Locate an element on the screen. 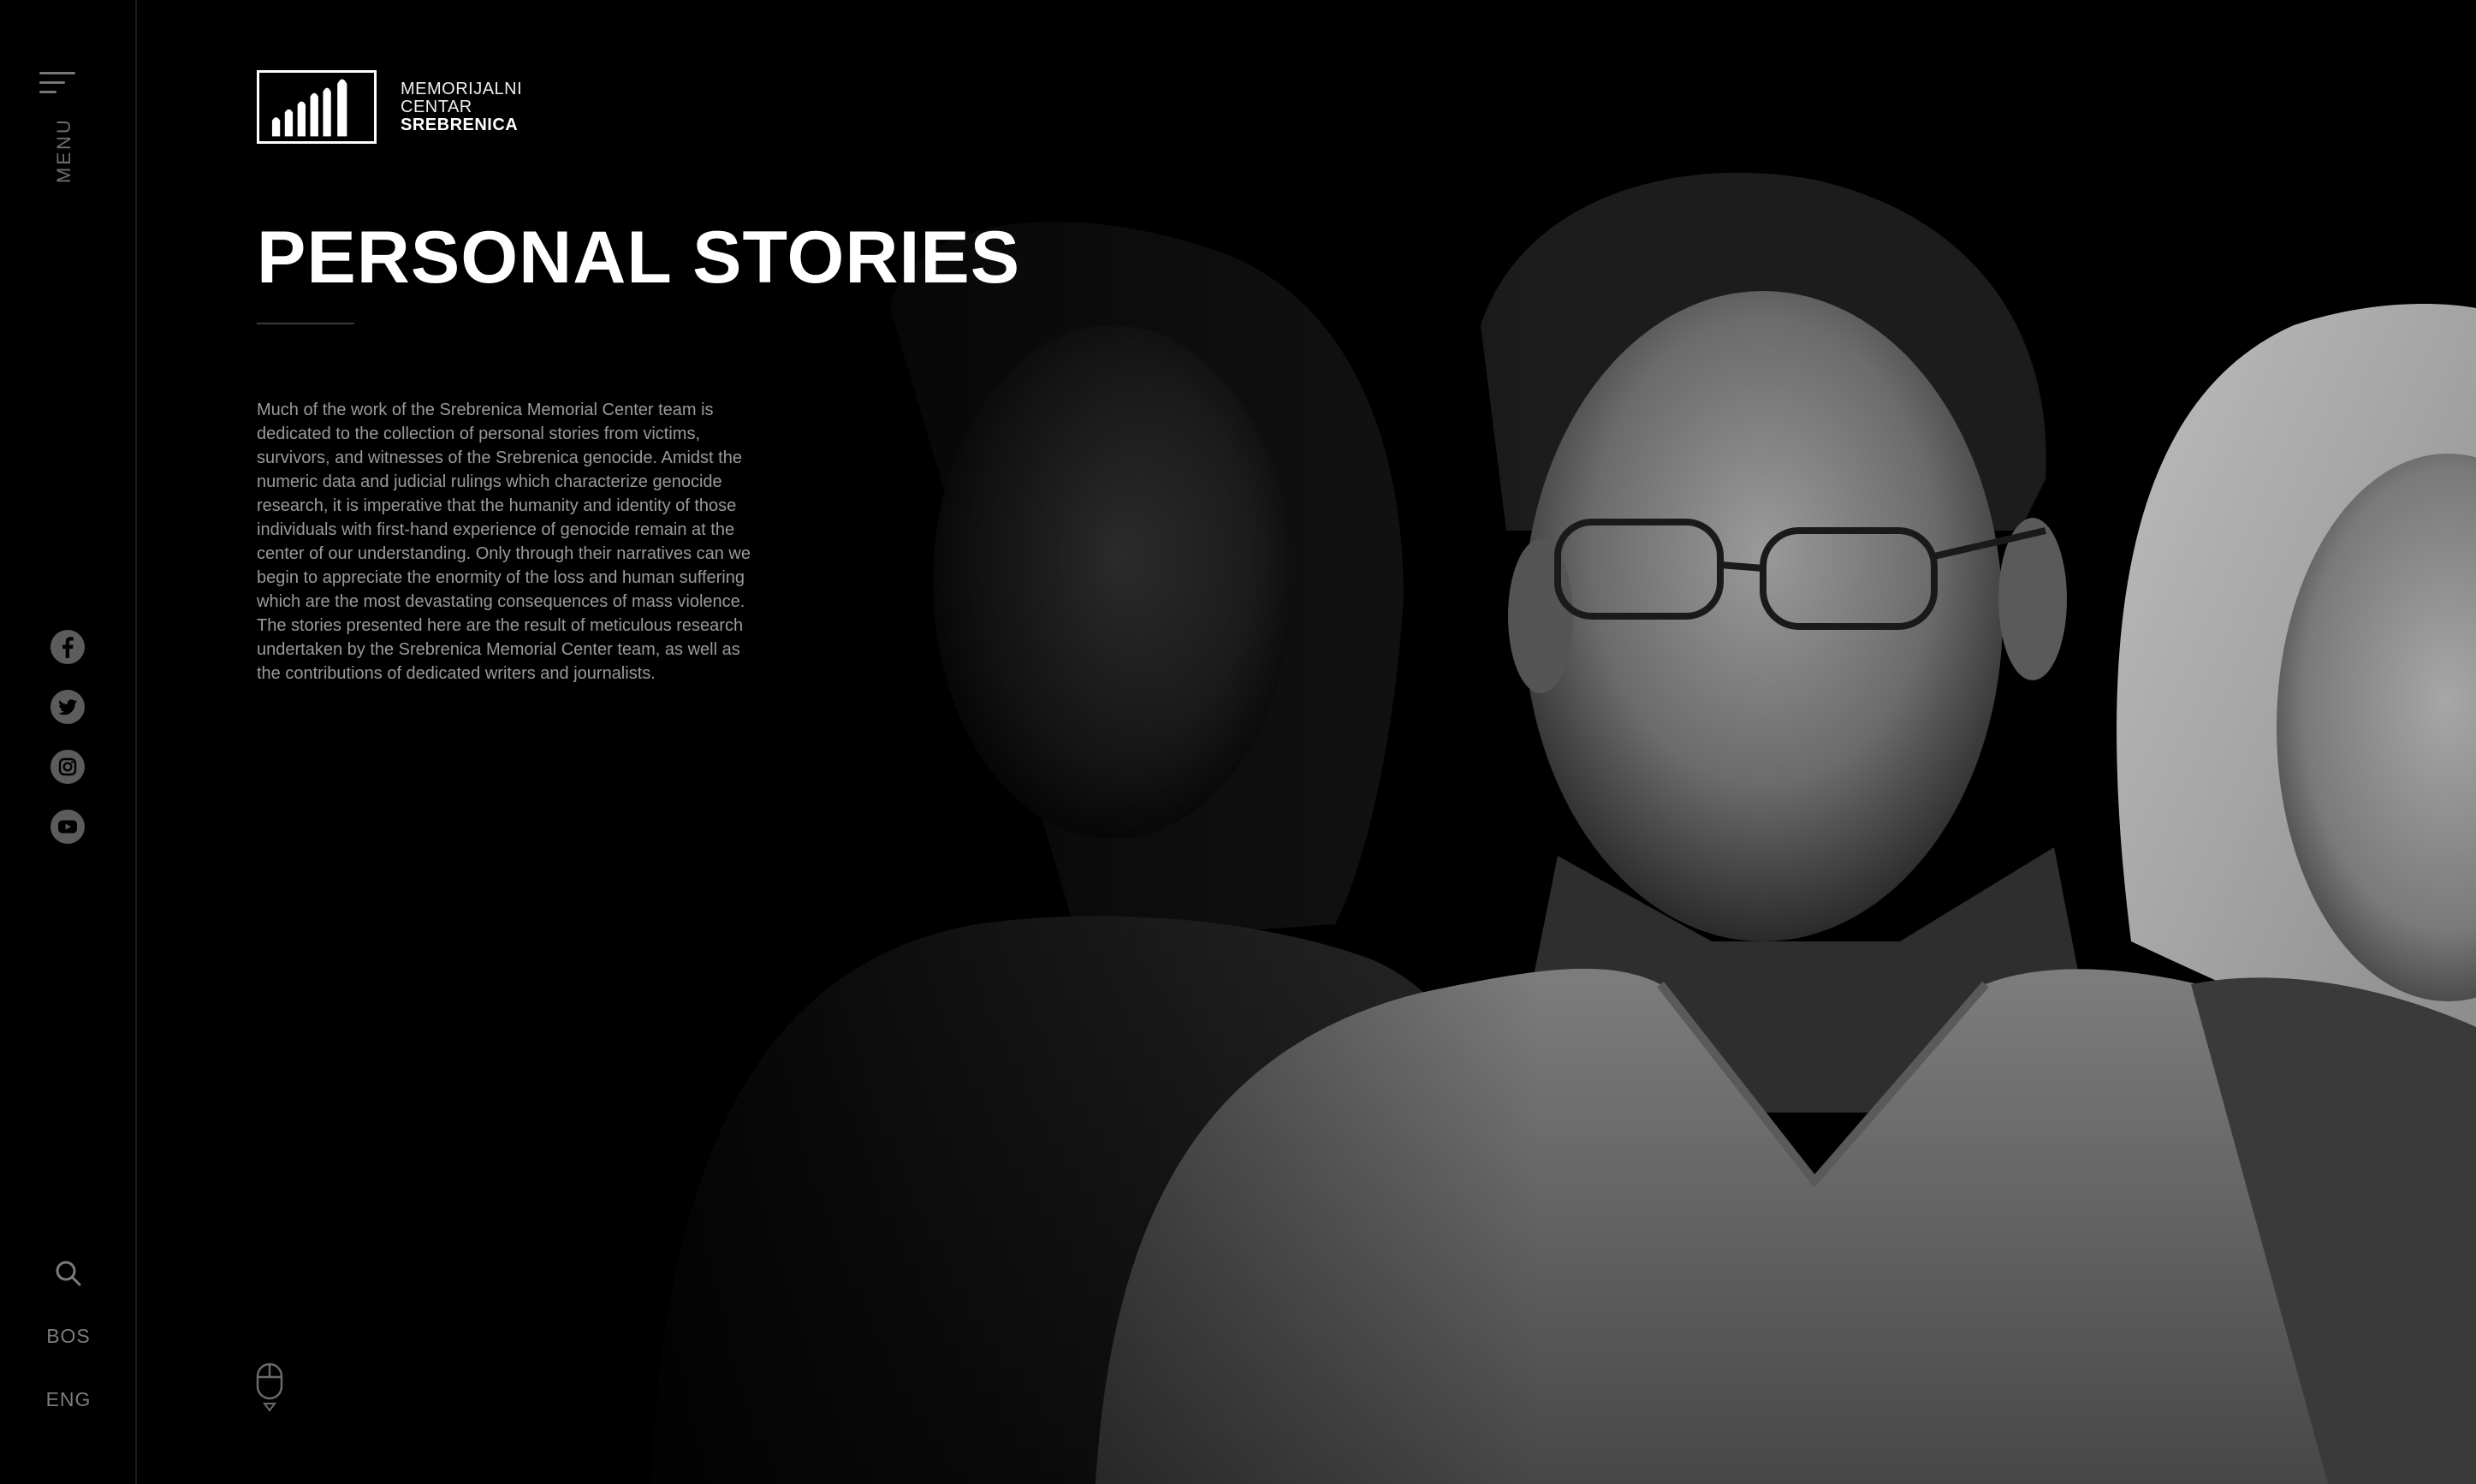  site-logo: MEMORIJALNI CENTAR SREBRENICA is located at coordinates (389, 107).